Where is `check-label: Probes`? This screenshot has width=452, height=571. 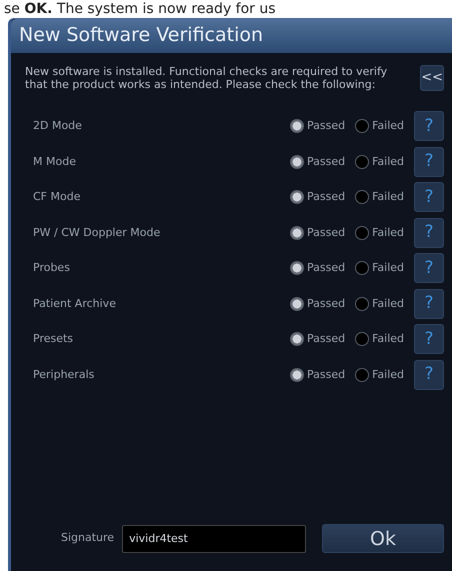
check-label: Probes is located at coordinates (52, 268).